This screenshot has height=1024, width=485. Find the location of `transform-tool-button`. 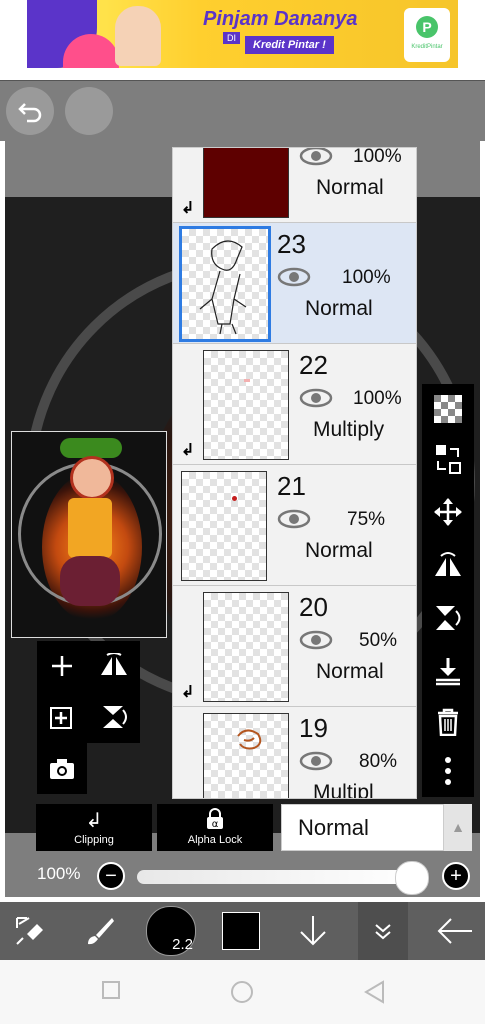

transform-tool-button is located at coordinates (30, 931).